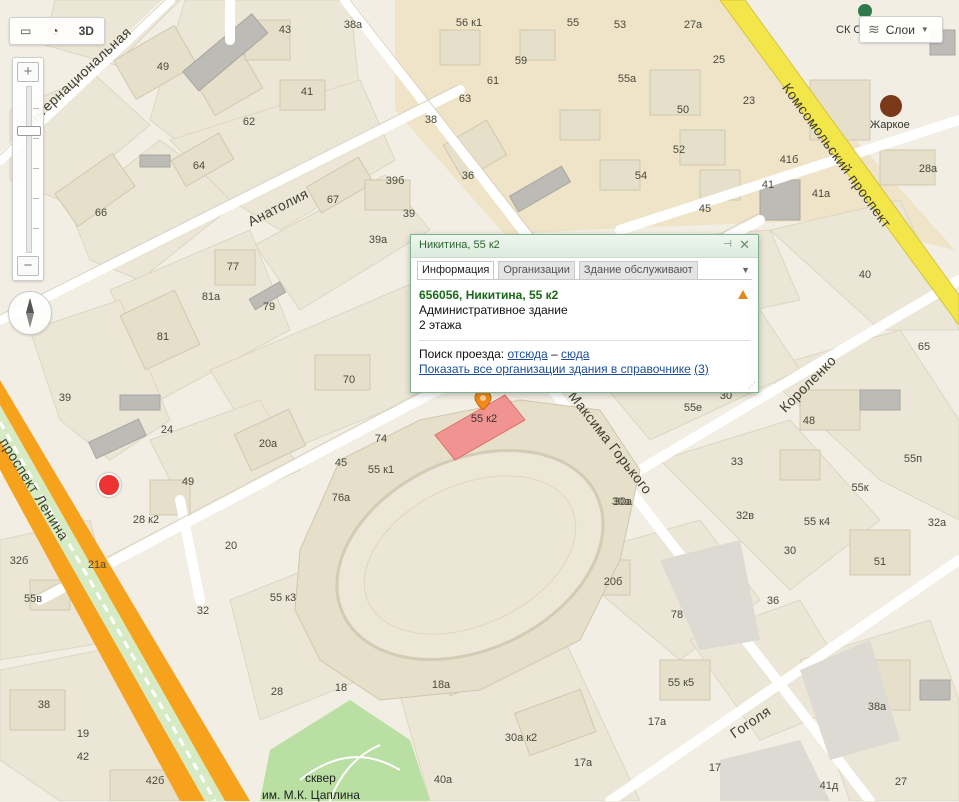 The image size is (959, 802). What do you see at coordinates (638, 270) in the screenshot?
I see `tab-building-services: Здание обслуживают` at bounding box center [638, 270].